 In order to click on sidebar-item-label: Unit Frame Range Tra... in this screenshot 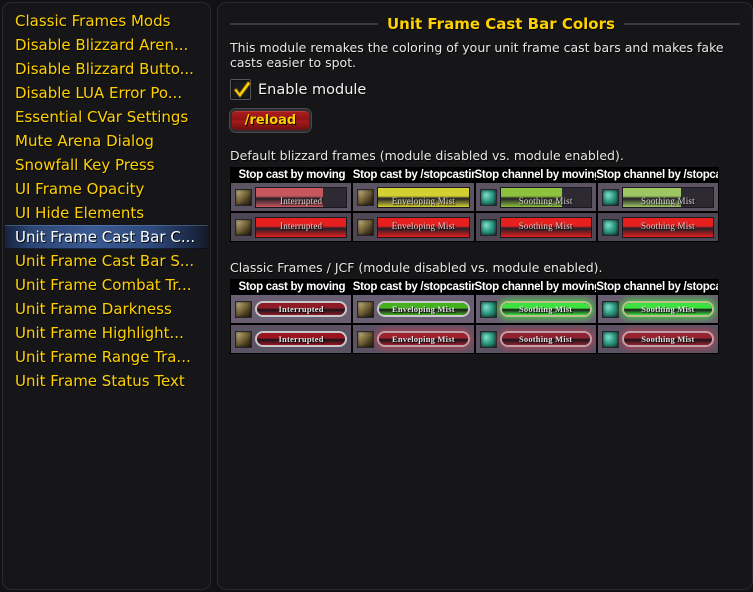, I will do `click(103, 357)`.